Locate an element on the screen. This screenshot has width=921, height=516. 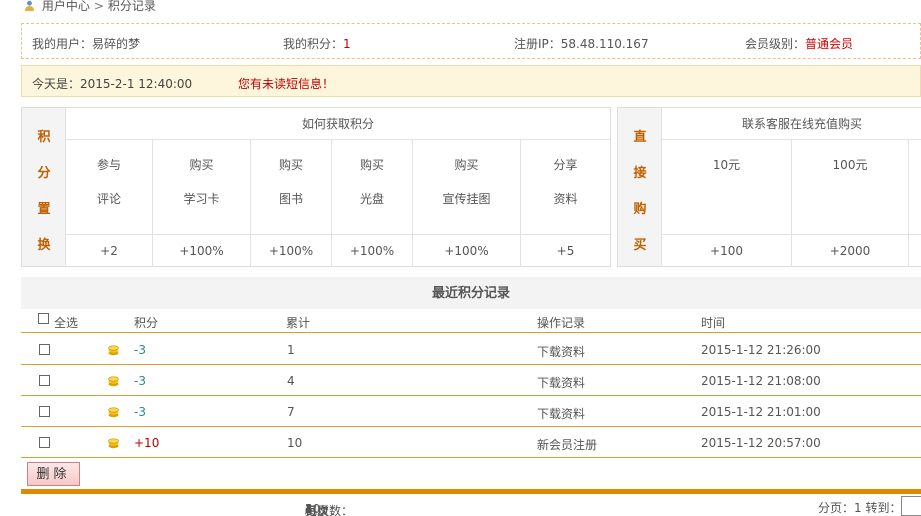
goto-page-select is located at coordinates (911, 506).